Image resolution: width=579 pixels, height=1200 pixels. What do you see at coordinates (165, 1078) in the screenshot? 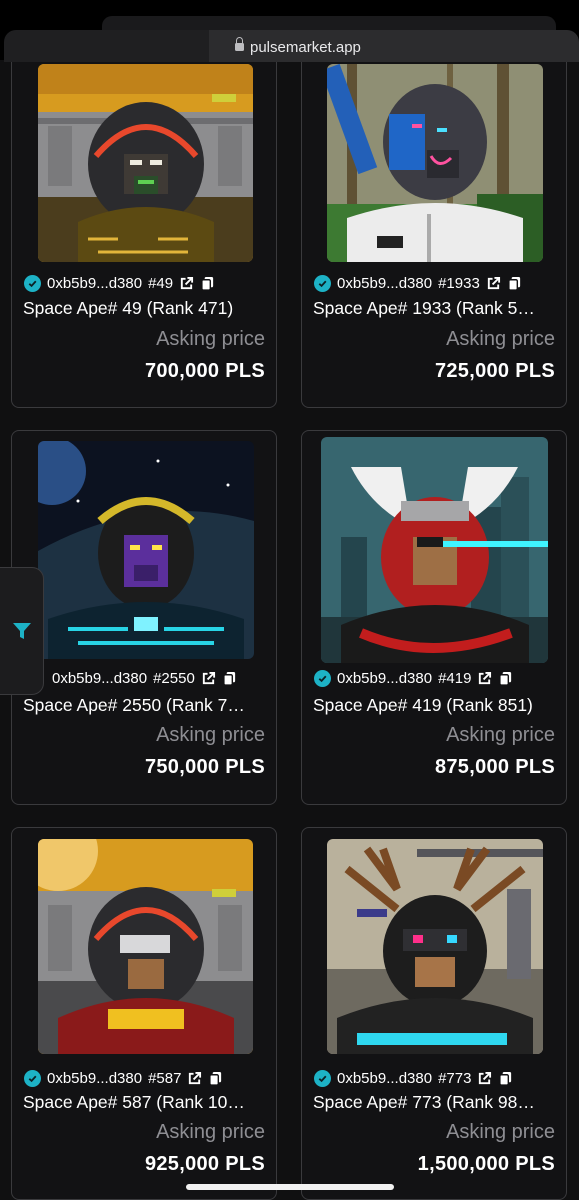
I see `token-id: #587` at bounding box center [165, 1078].